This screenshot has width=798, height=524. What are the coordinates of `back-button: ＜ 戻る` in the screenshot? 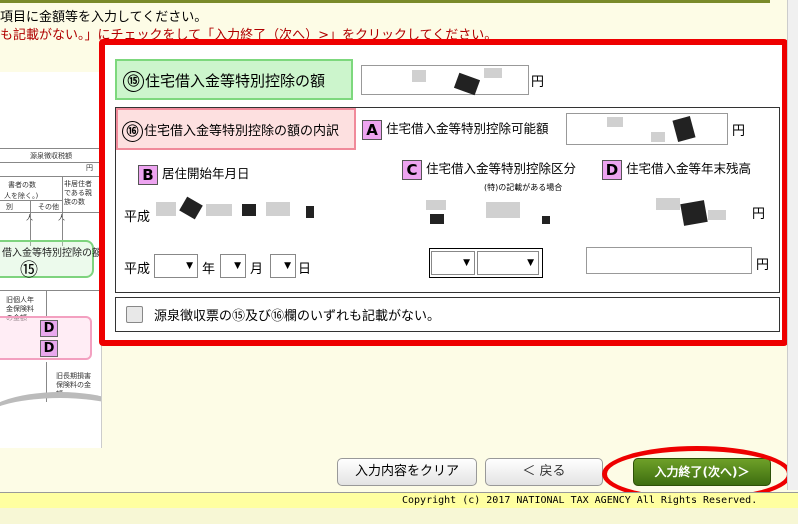 It's located at (544, 472).